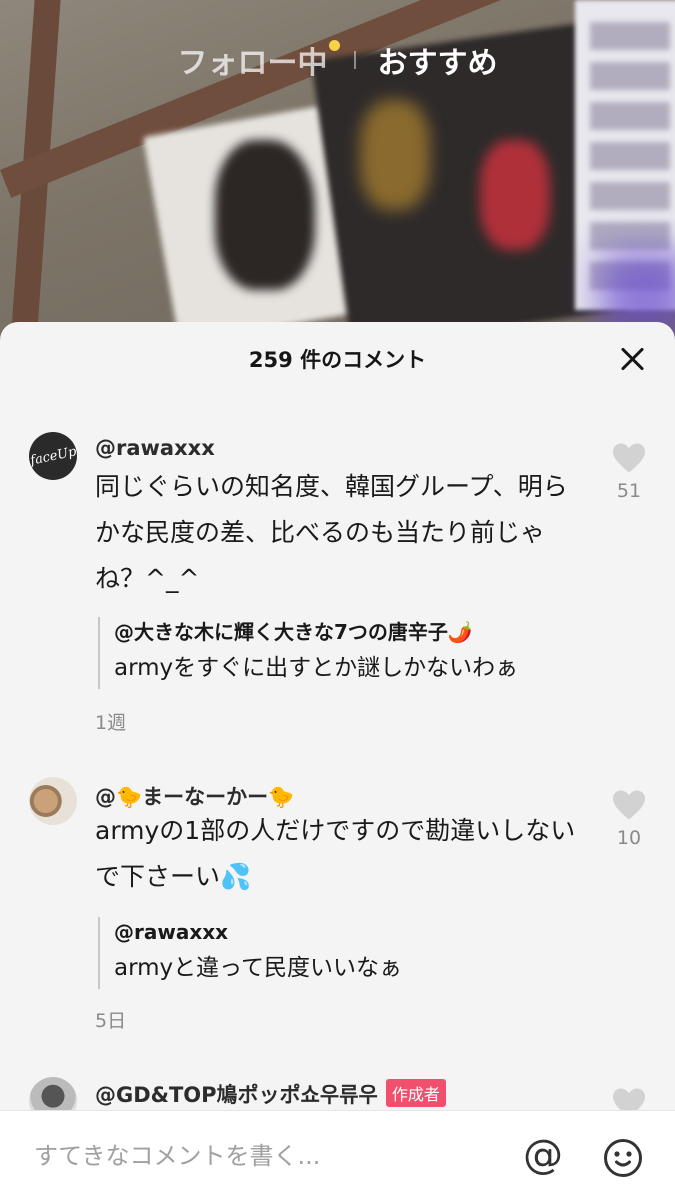 The height and width of the screenshot is (1200, 675). Describe the element at coordinates (236, 1095) in the screenshot. I see `comment-username-text: @GD&TOP鳩ポッポ쇼우류우` at that location.